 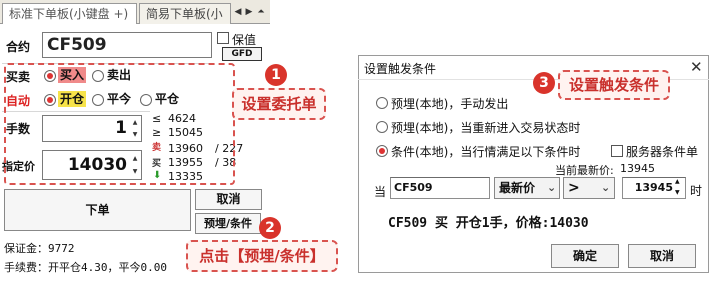 I want to click on preset-condition-button: 预埋/条件, so click(x=228, y=223).